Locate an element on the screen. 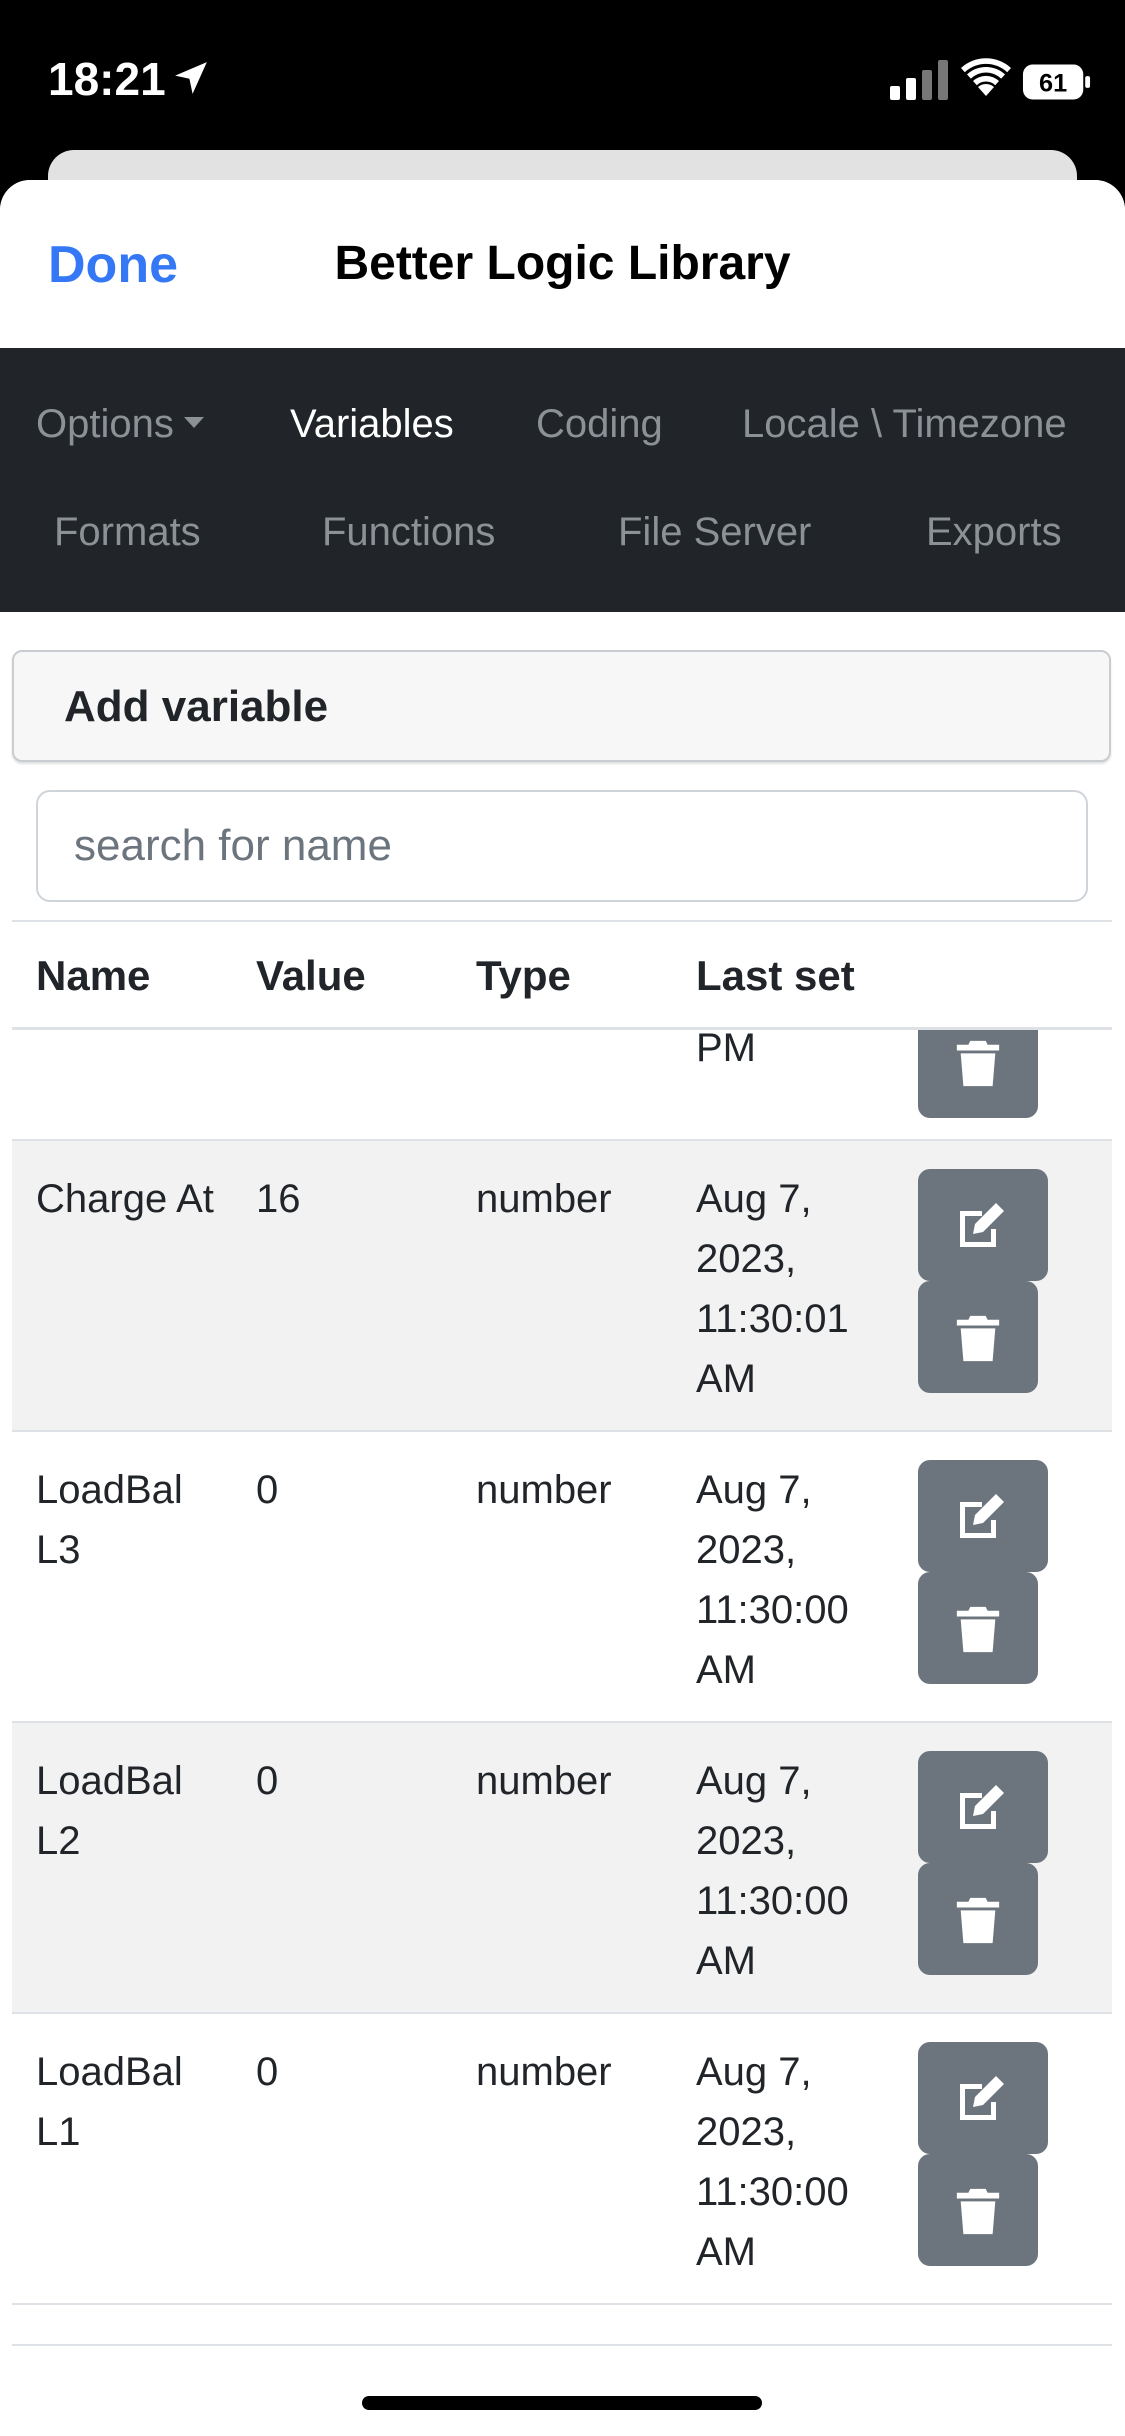 The image size is (1125, 2436). sheet-header: Better Logic Library Done is located at coordinates (562, 264).